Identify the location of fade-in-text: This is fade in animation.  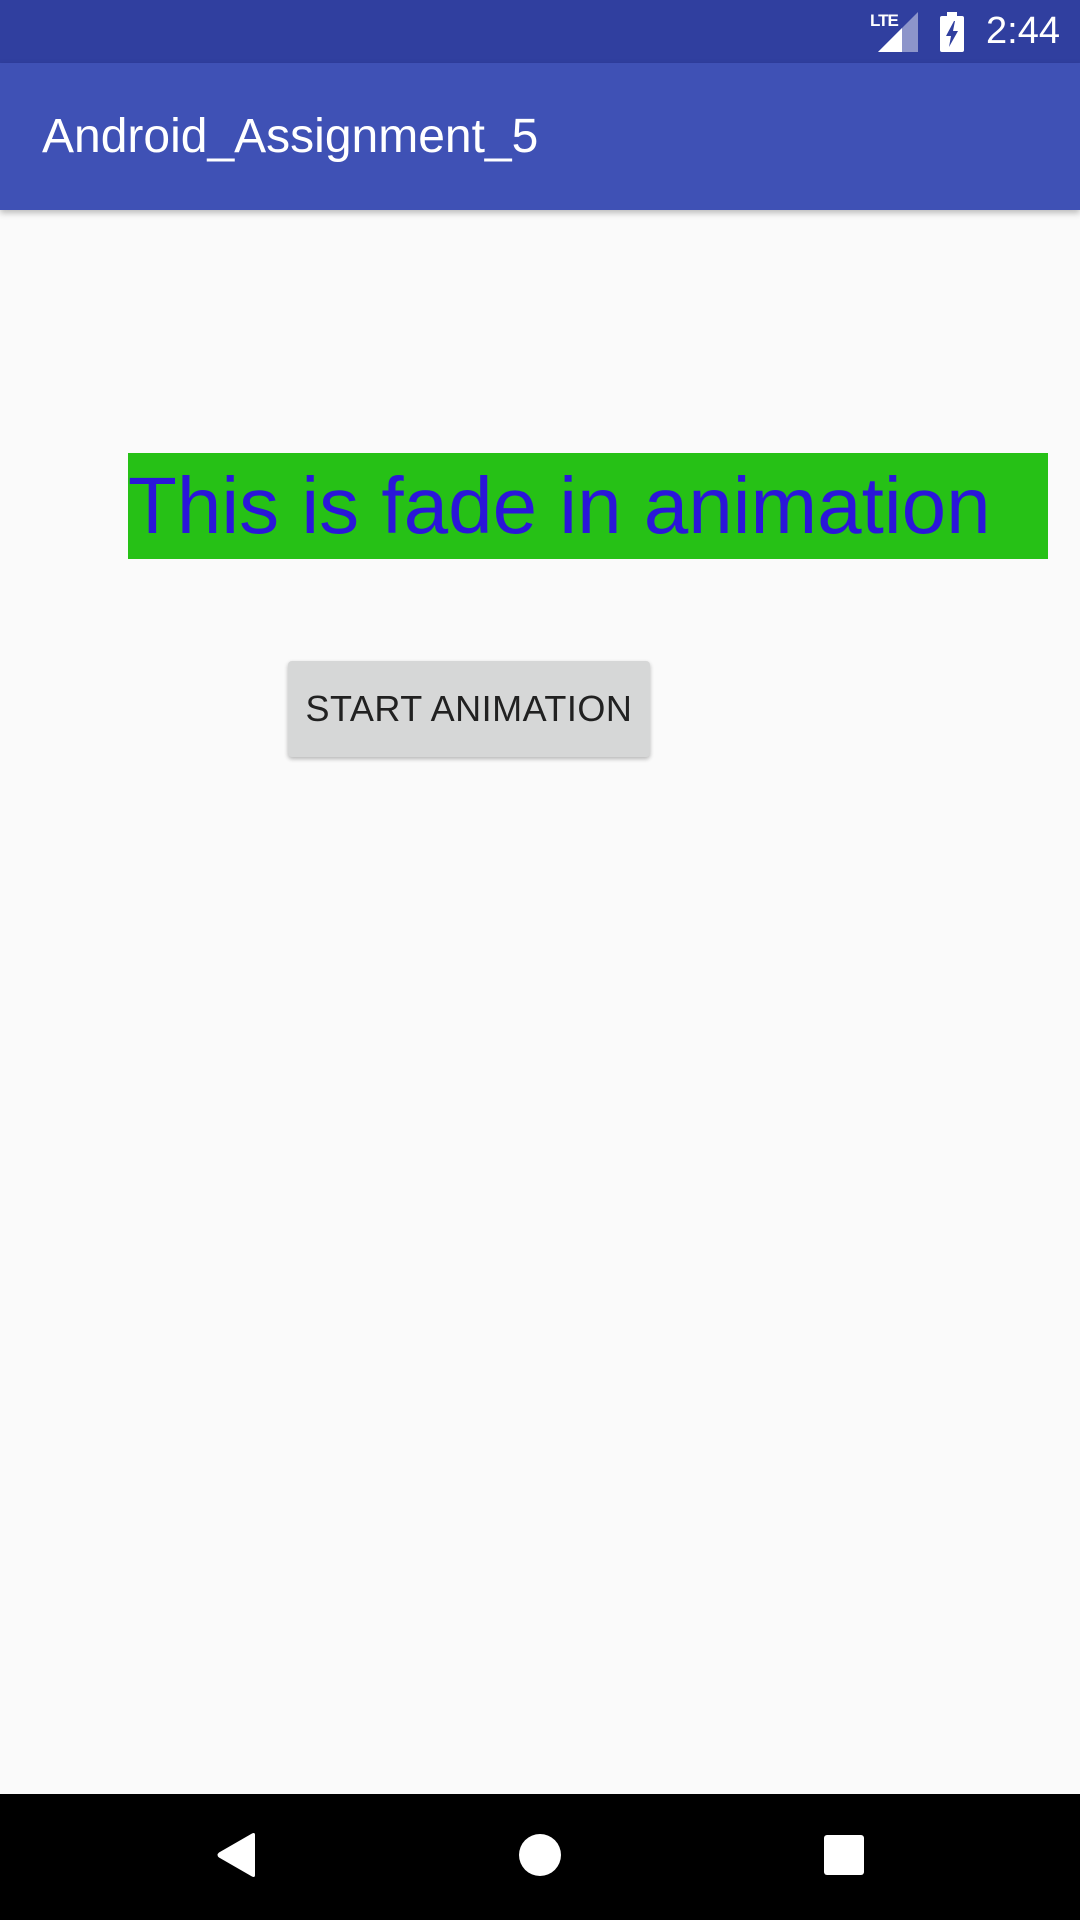
(588, 506).